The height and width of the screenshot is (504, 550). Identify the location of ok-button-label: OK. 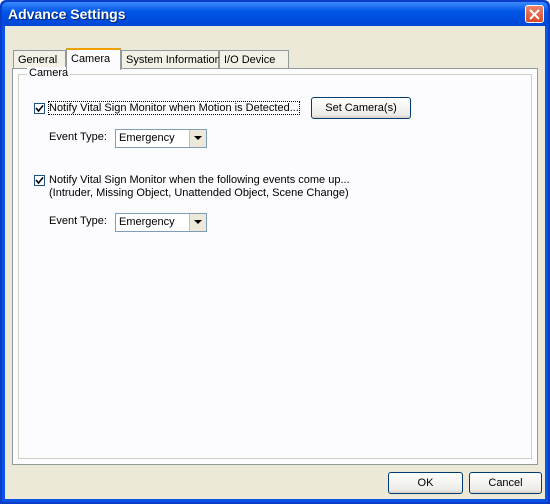
(425, 483).